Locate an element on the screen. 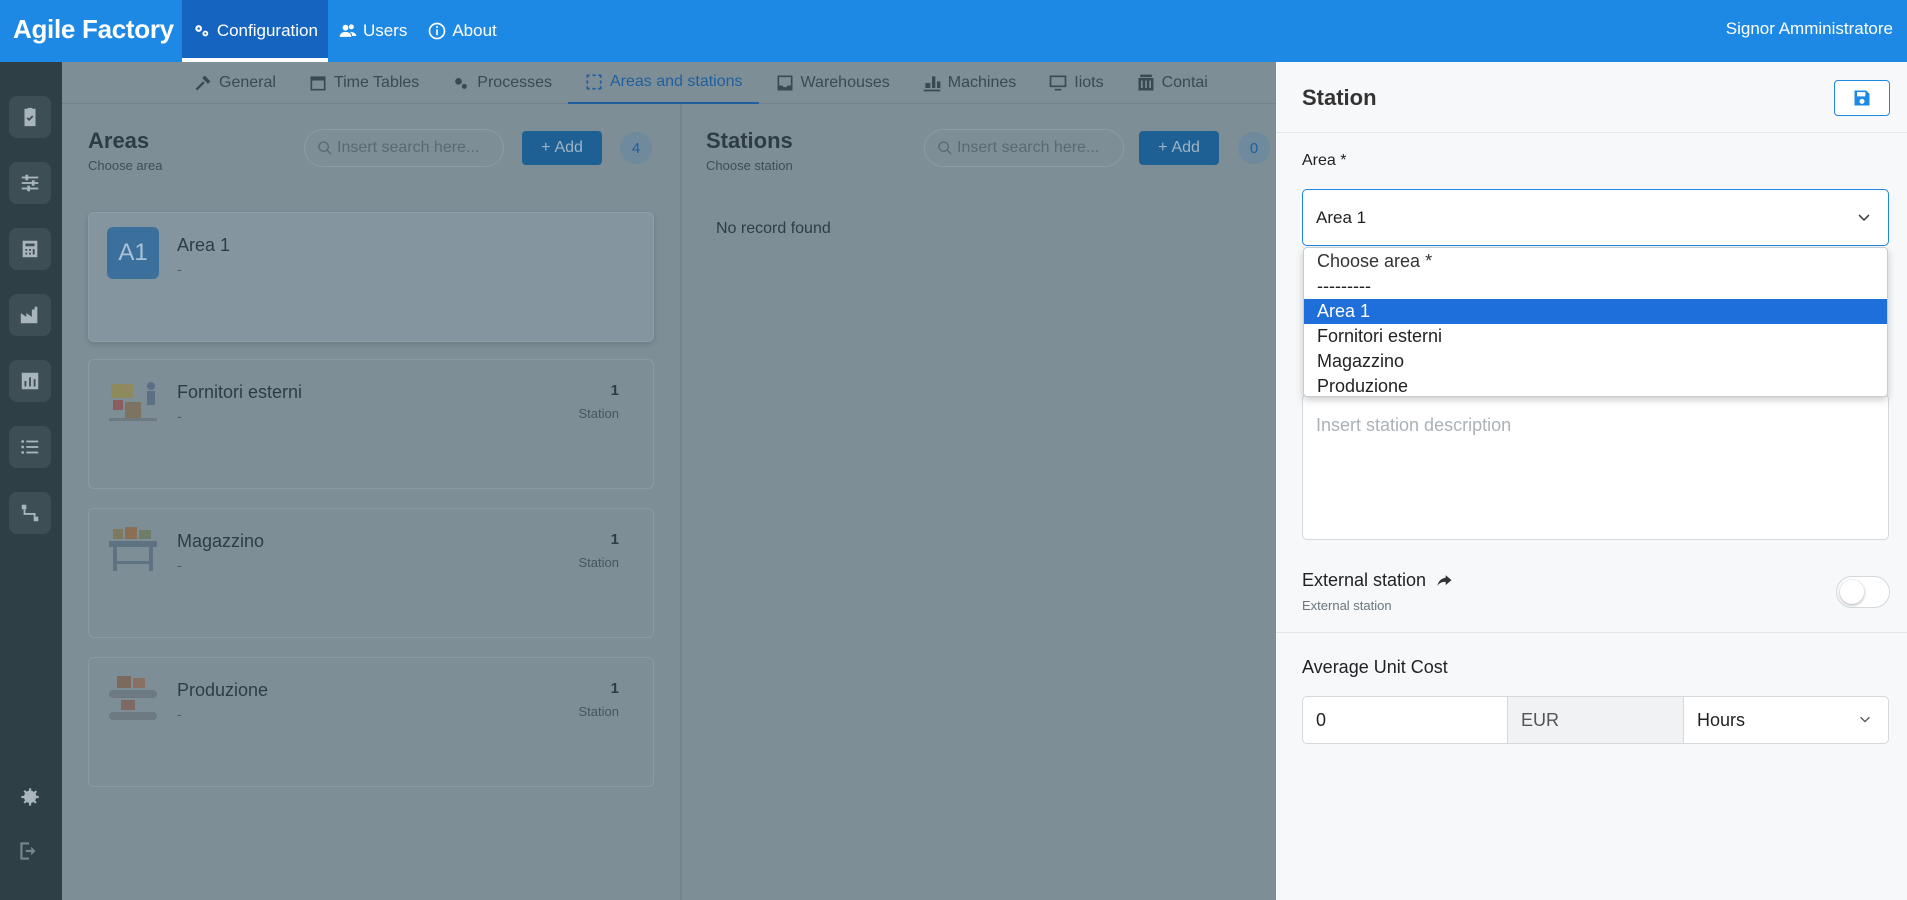 This screenshot has height=900, width=1907. drawer-title: Station is located at coordinates (1339, 97).